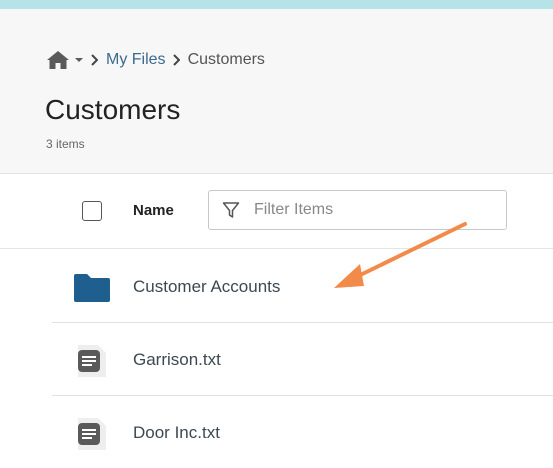 The width and height of the screenshot is (553, 468). What do you see at coordinates (226, 59) in the screenshot?
I see `breadcrumb-current-customers: Customers` at bounding box center [226, 59].